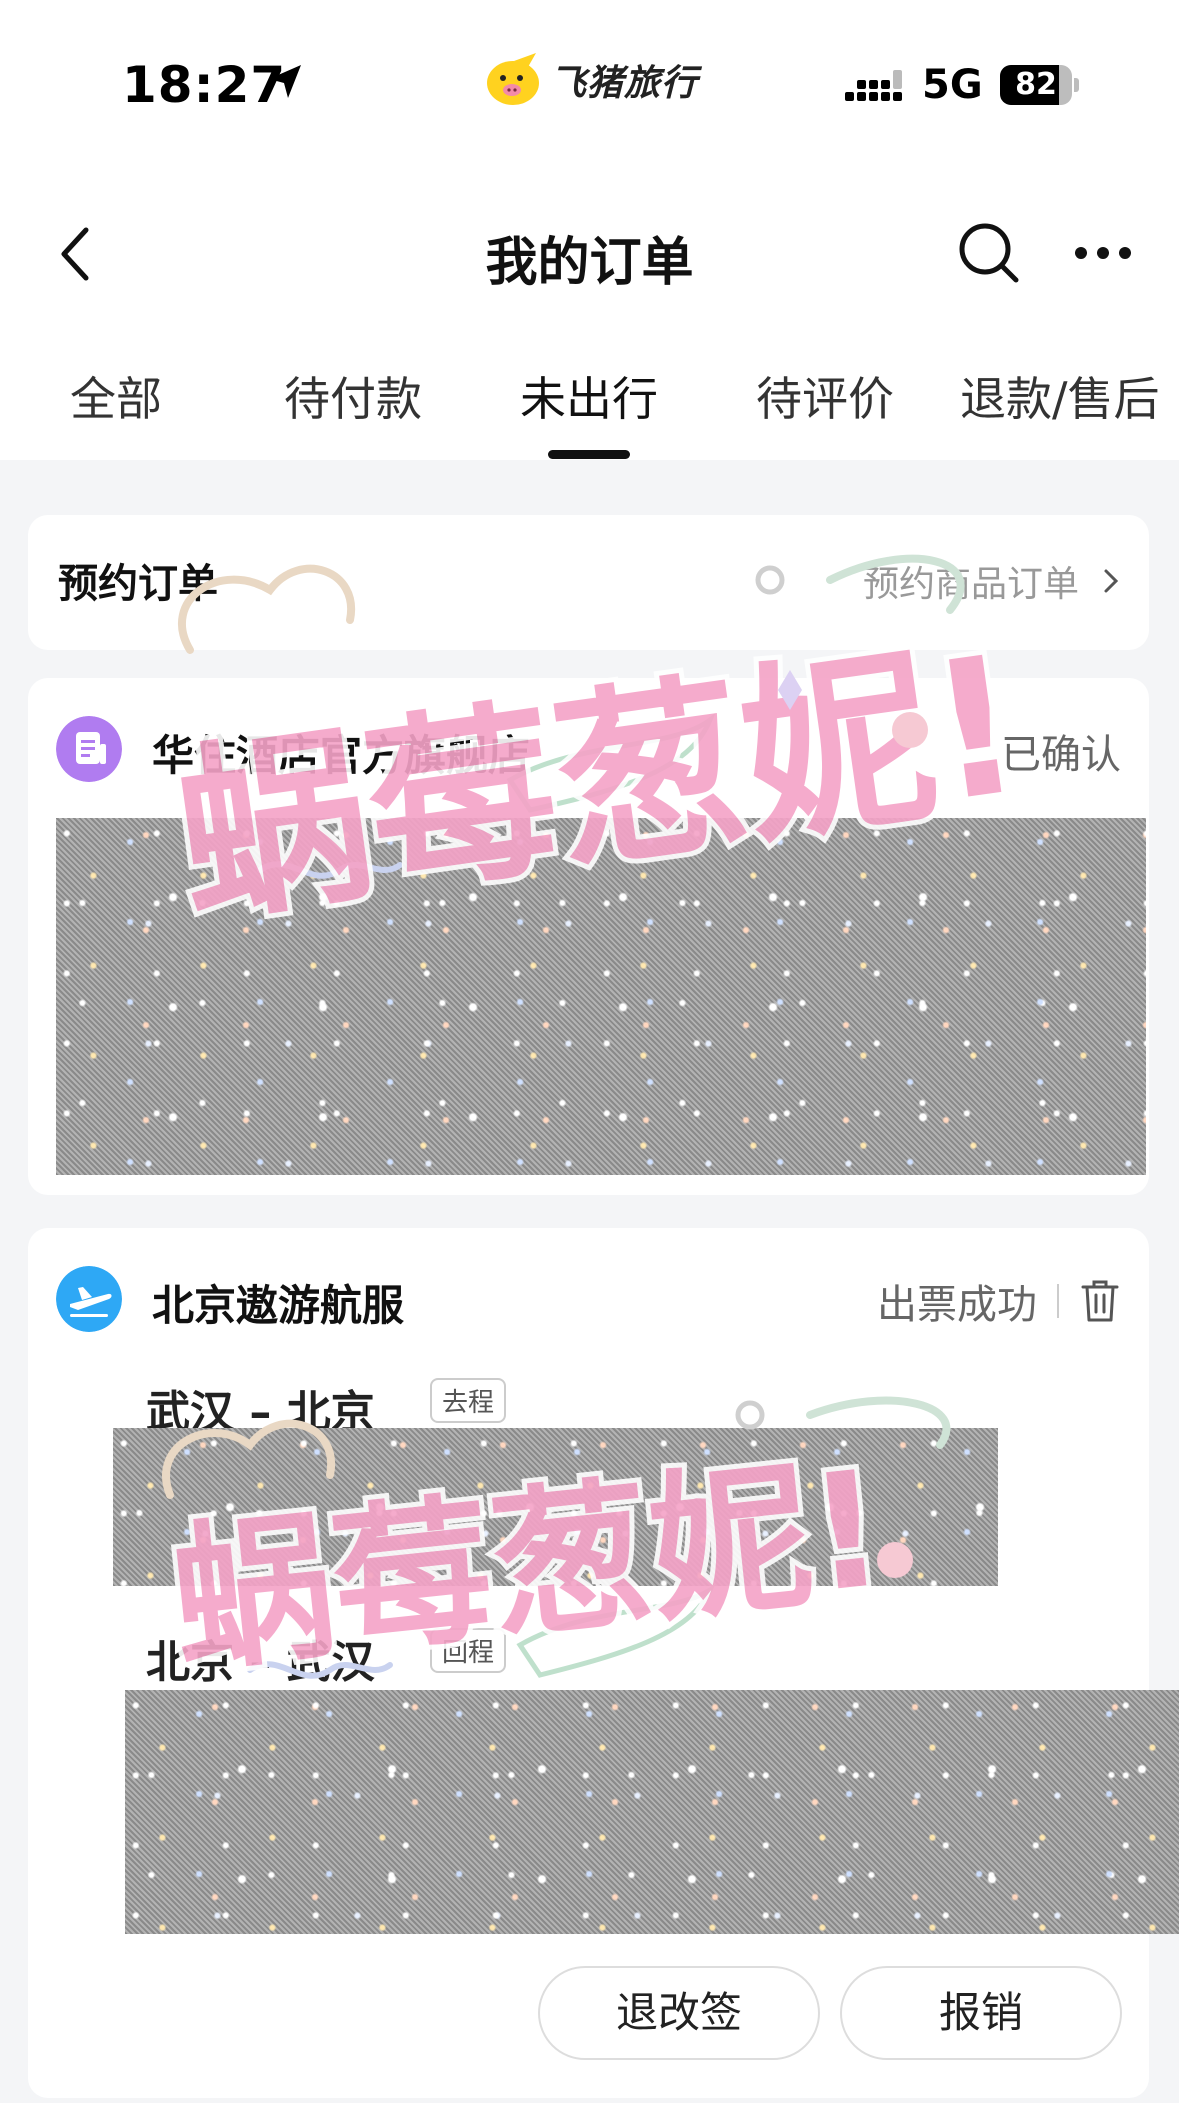  What do you see at coordinates (957, 1305) in the screenshot?
I see `flight-order-status: 出票成功` at bounding box center [957, 1305].